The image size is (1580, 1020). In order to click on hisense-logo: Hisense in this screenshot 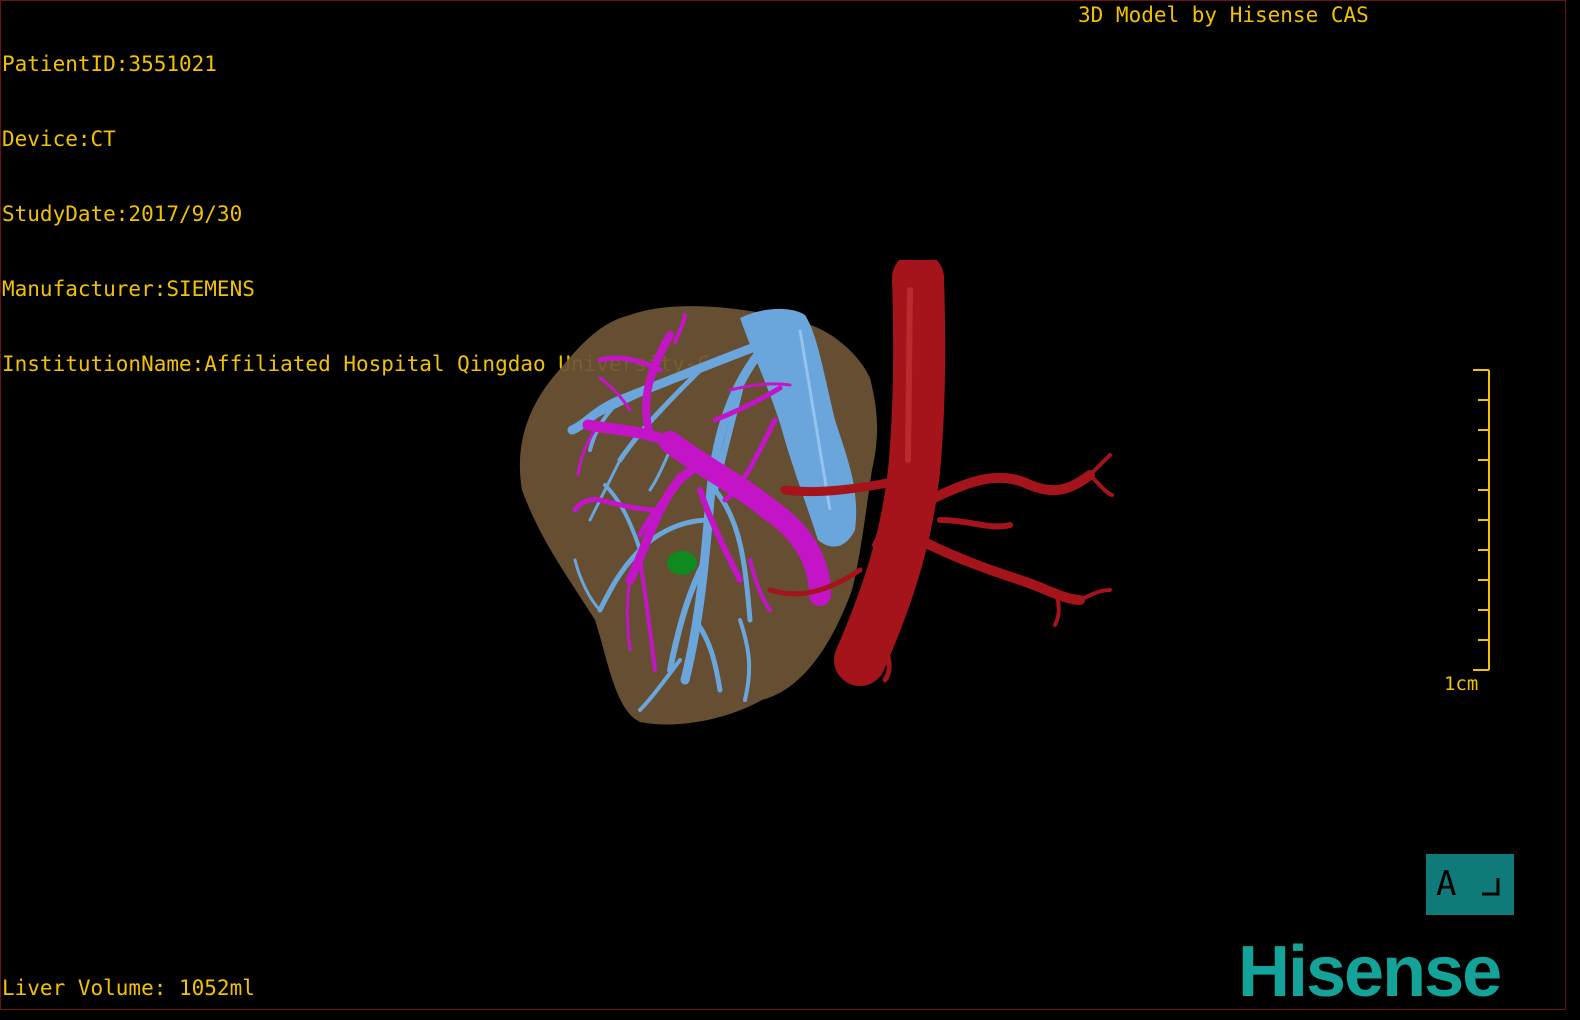, I will do `click(1370, 972)`.